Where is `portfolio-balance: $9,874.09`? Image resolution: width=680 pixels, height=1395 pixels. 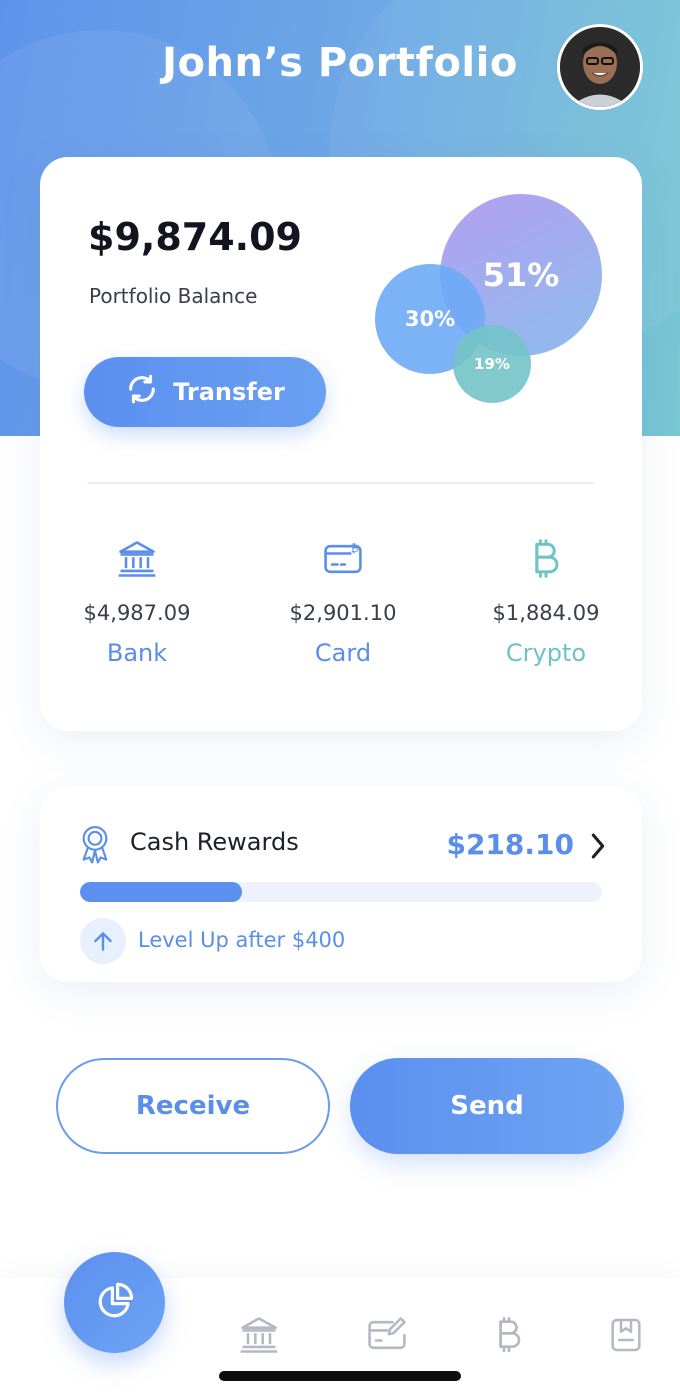
portfolio-balance: $9,874.09 is located at coordinates (195, 237).